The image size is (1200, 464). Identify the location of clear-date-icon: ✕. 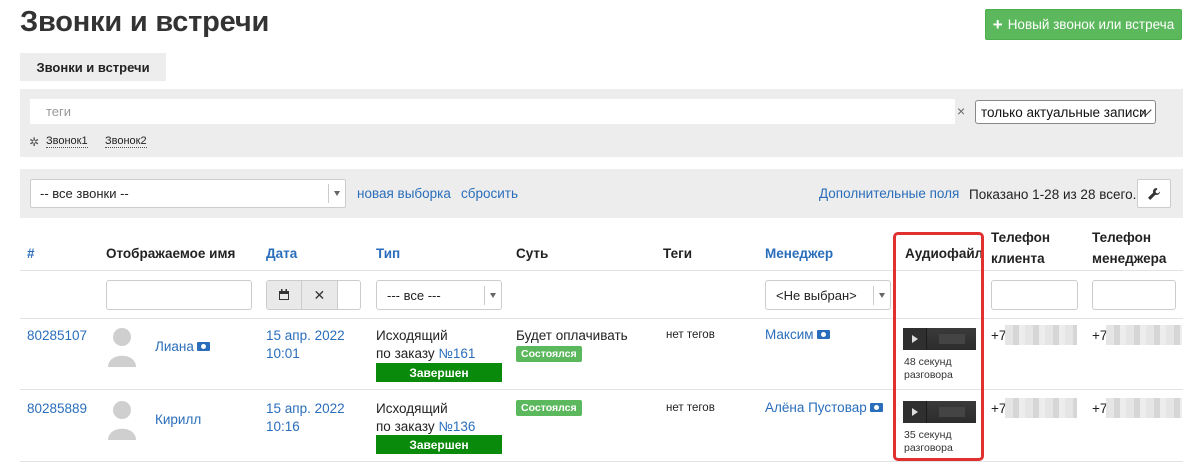
(320, 295).